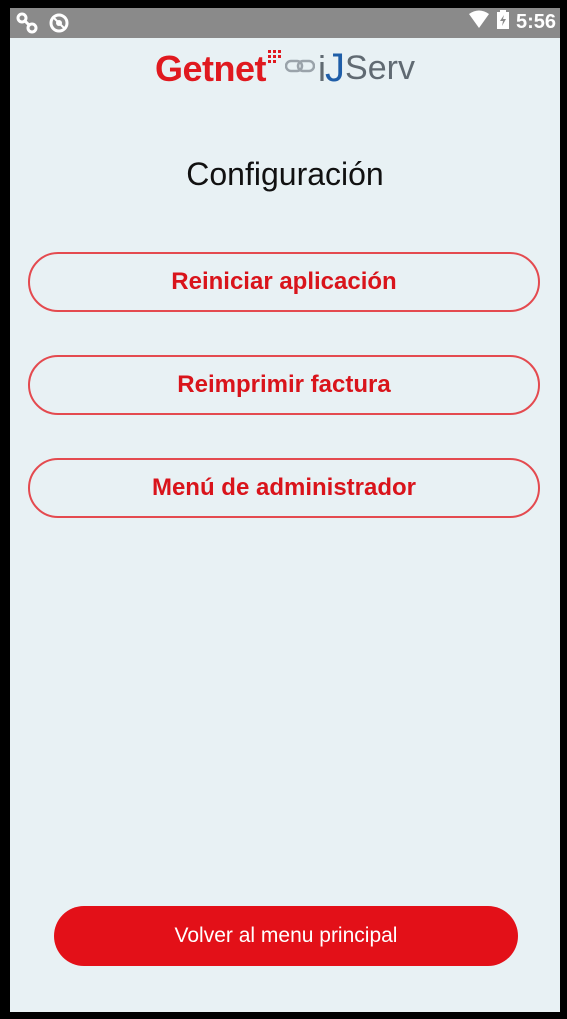  I want to click on status-right-icons: 5:56, so click(512, 22).